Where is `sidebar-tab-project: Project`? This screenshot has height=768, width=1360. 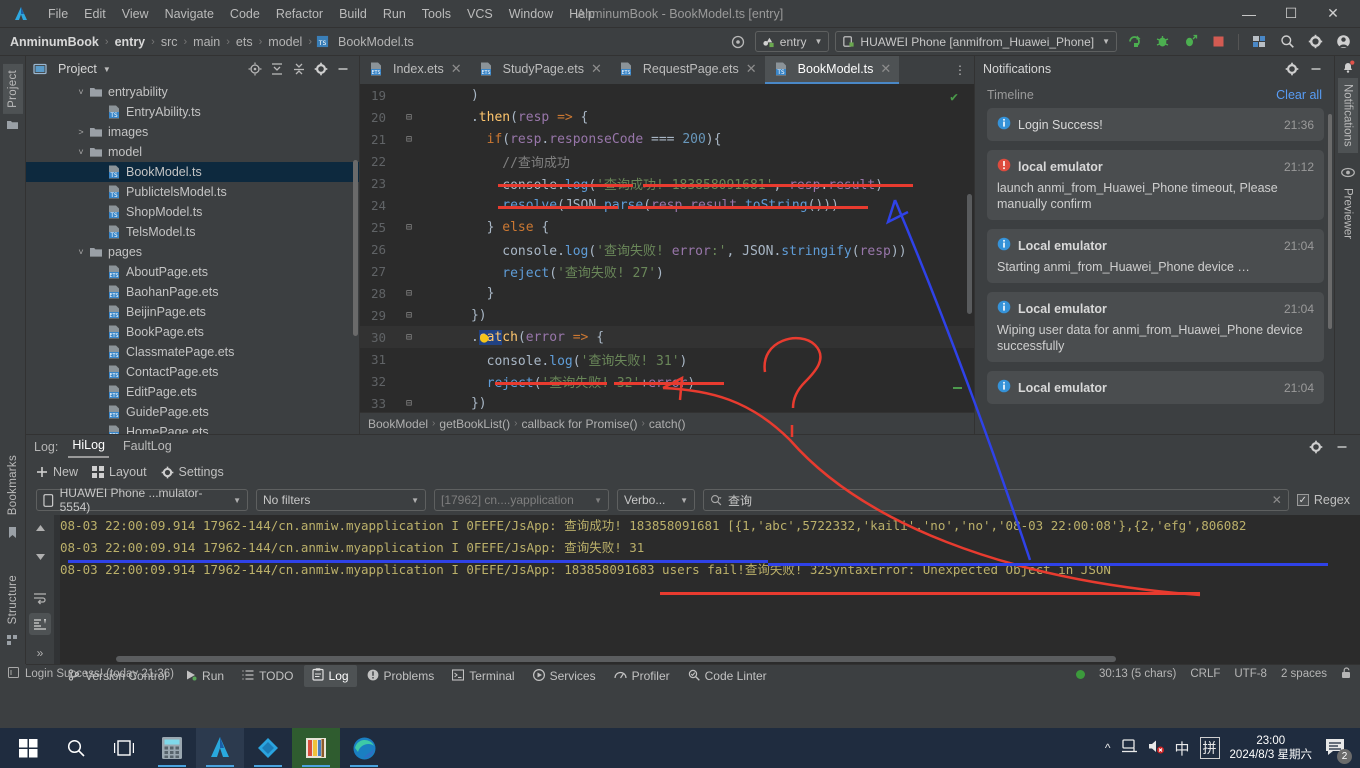
sidebar-tab-project: Project is located at coordinates (12, 89).